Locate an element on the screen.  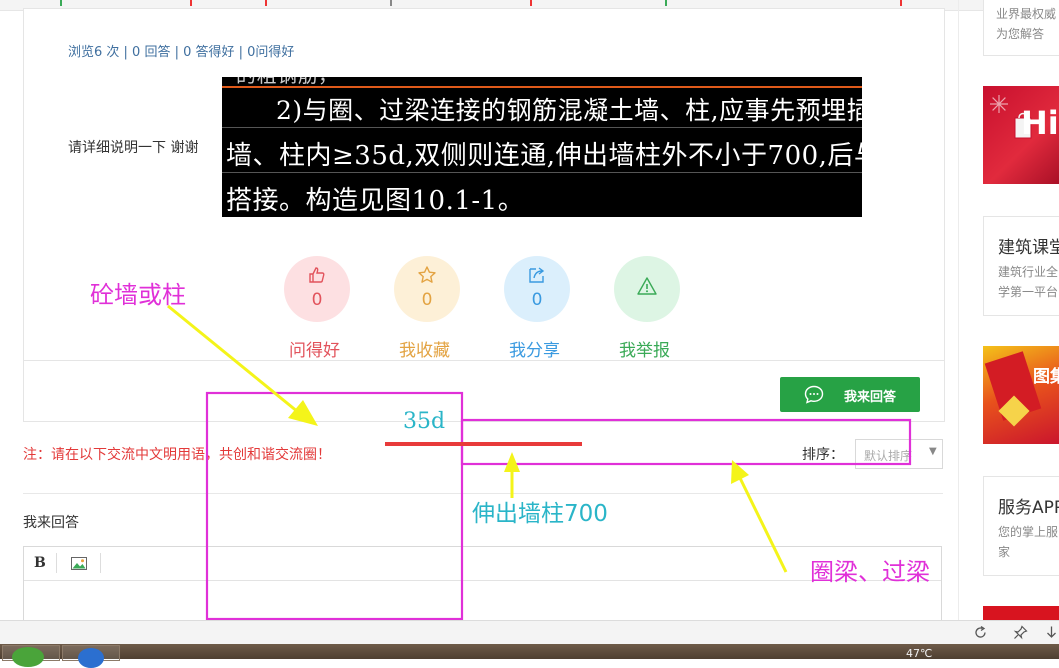
star-icon is located at coordinates (427, 274).